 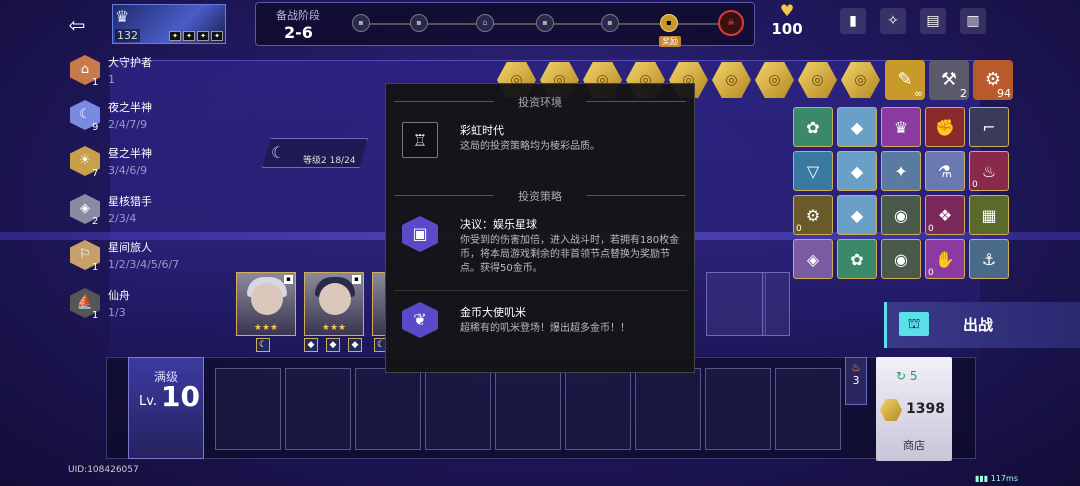 I want to click on book-icon: ▮, so click(x=853, y=21).